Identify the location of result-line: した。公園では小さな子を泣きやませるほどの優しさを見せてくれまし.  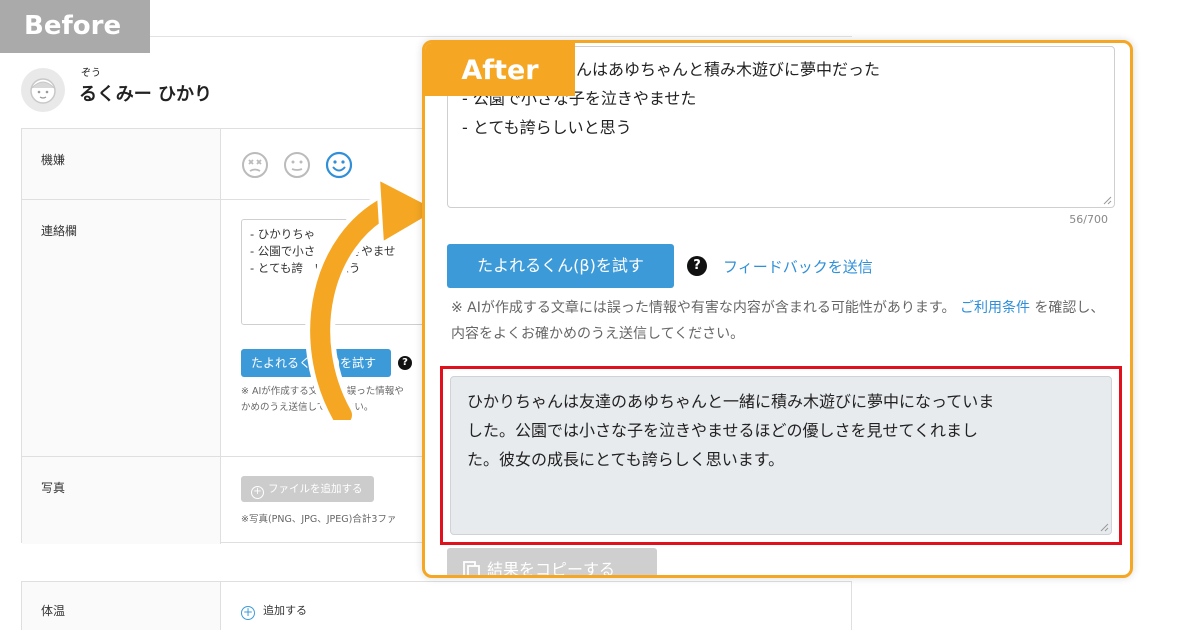
(723, 430).